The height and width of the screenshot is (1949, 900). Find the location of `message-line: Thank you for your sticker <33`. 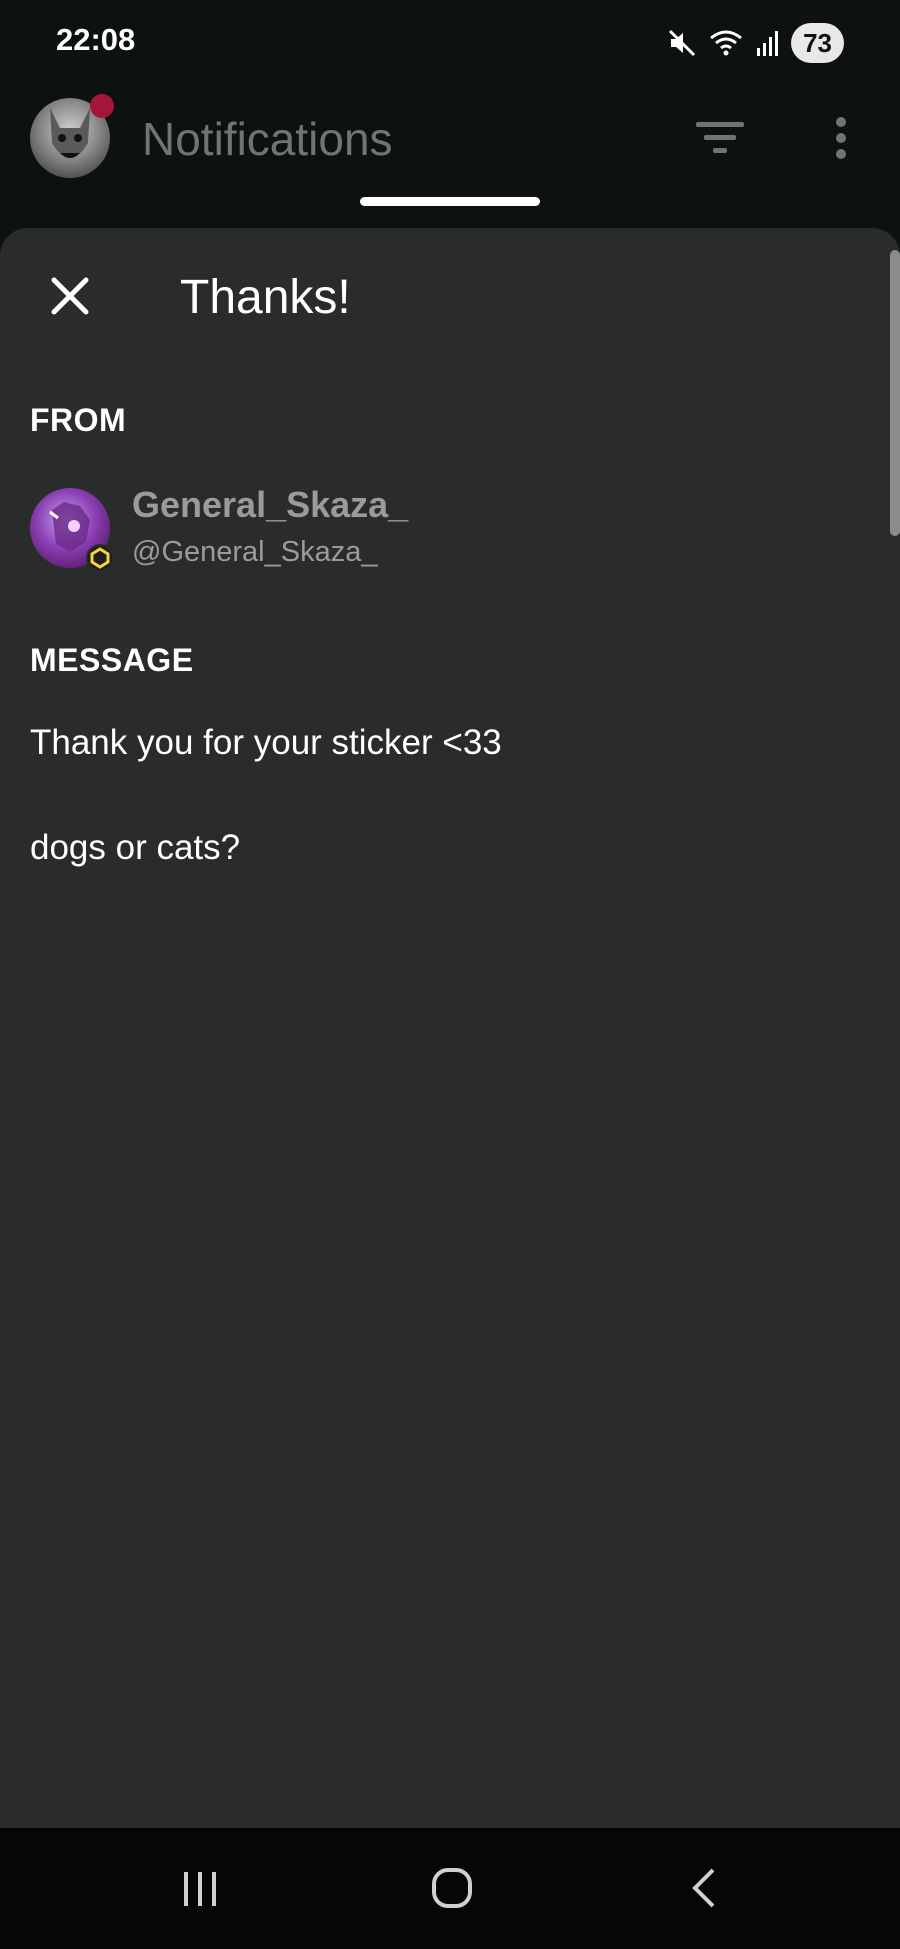

message-line: Thank you for your sticker <33 is located at coordinates (266, 742).